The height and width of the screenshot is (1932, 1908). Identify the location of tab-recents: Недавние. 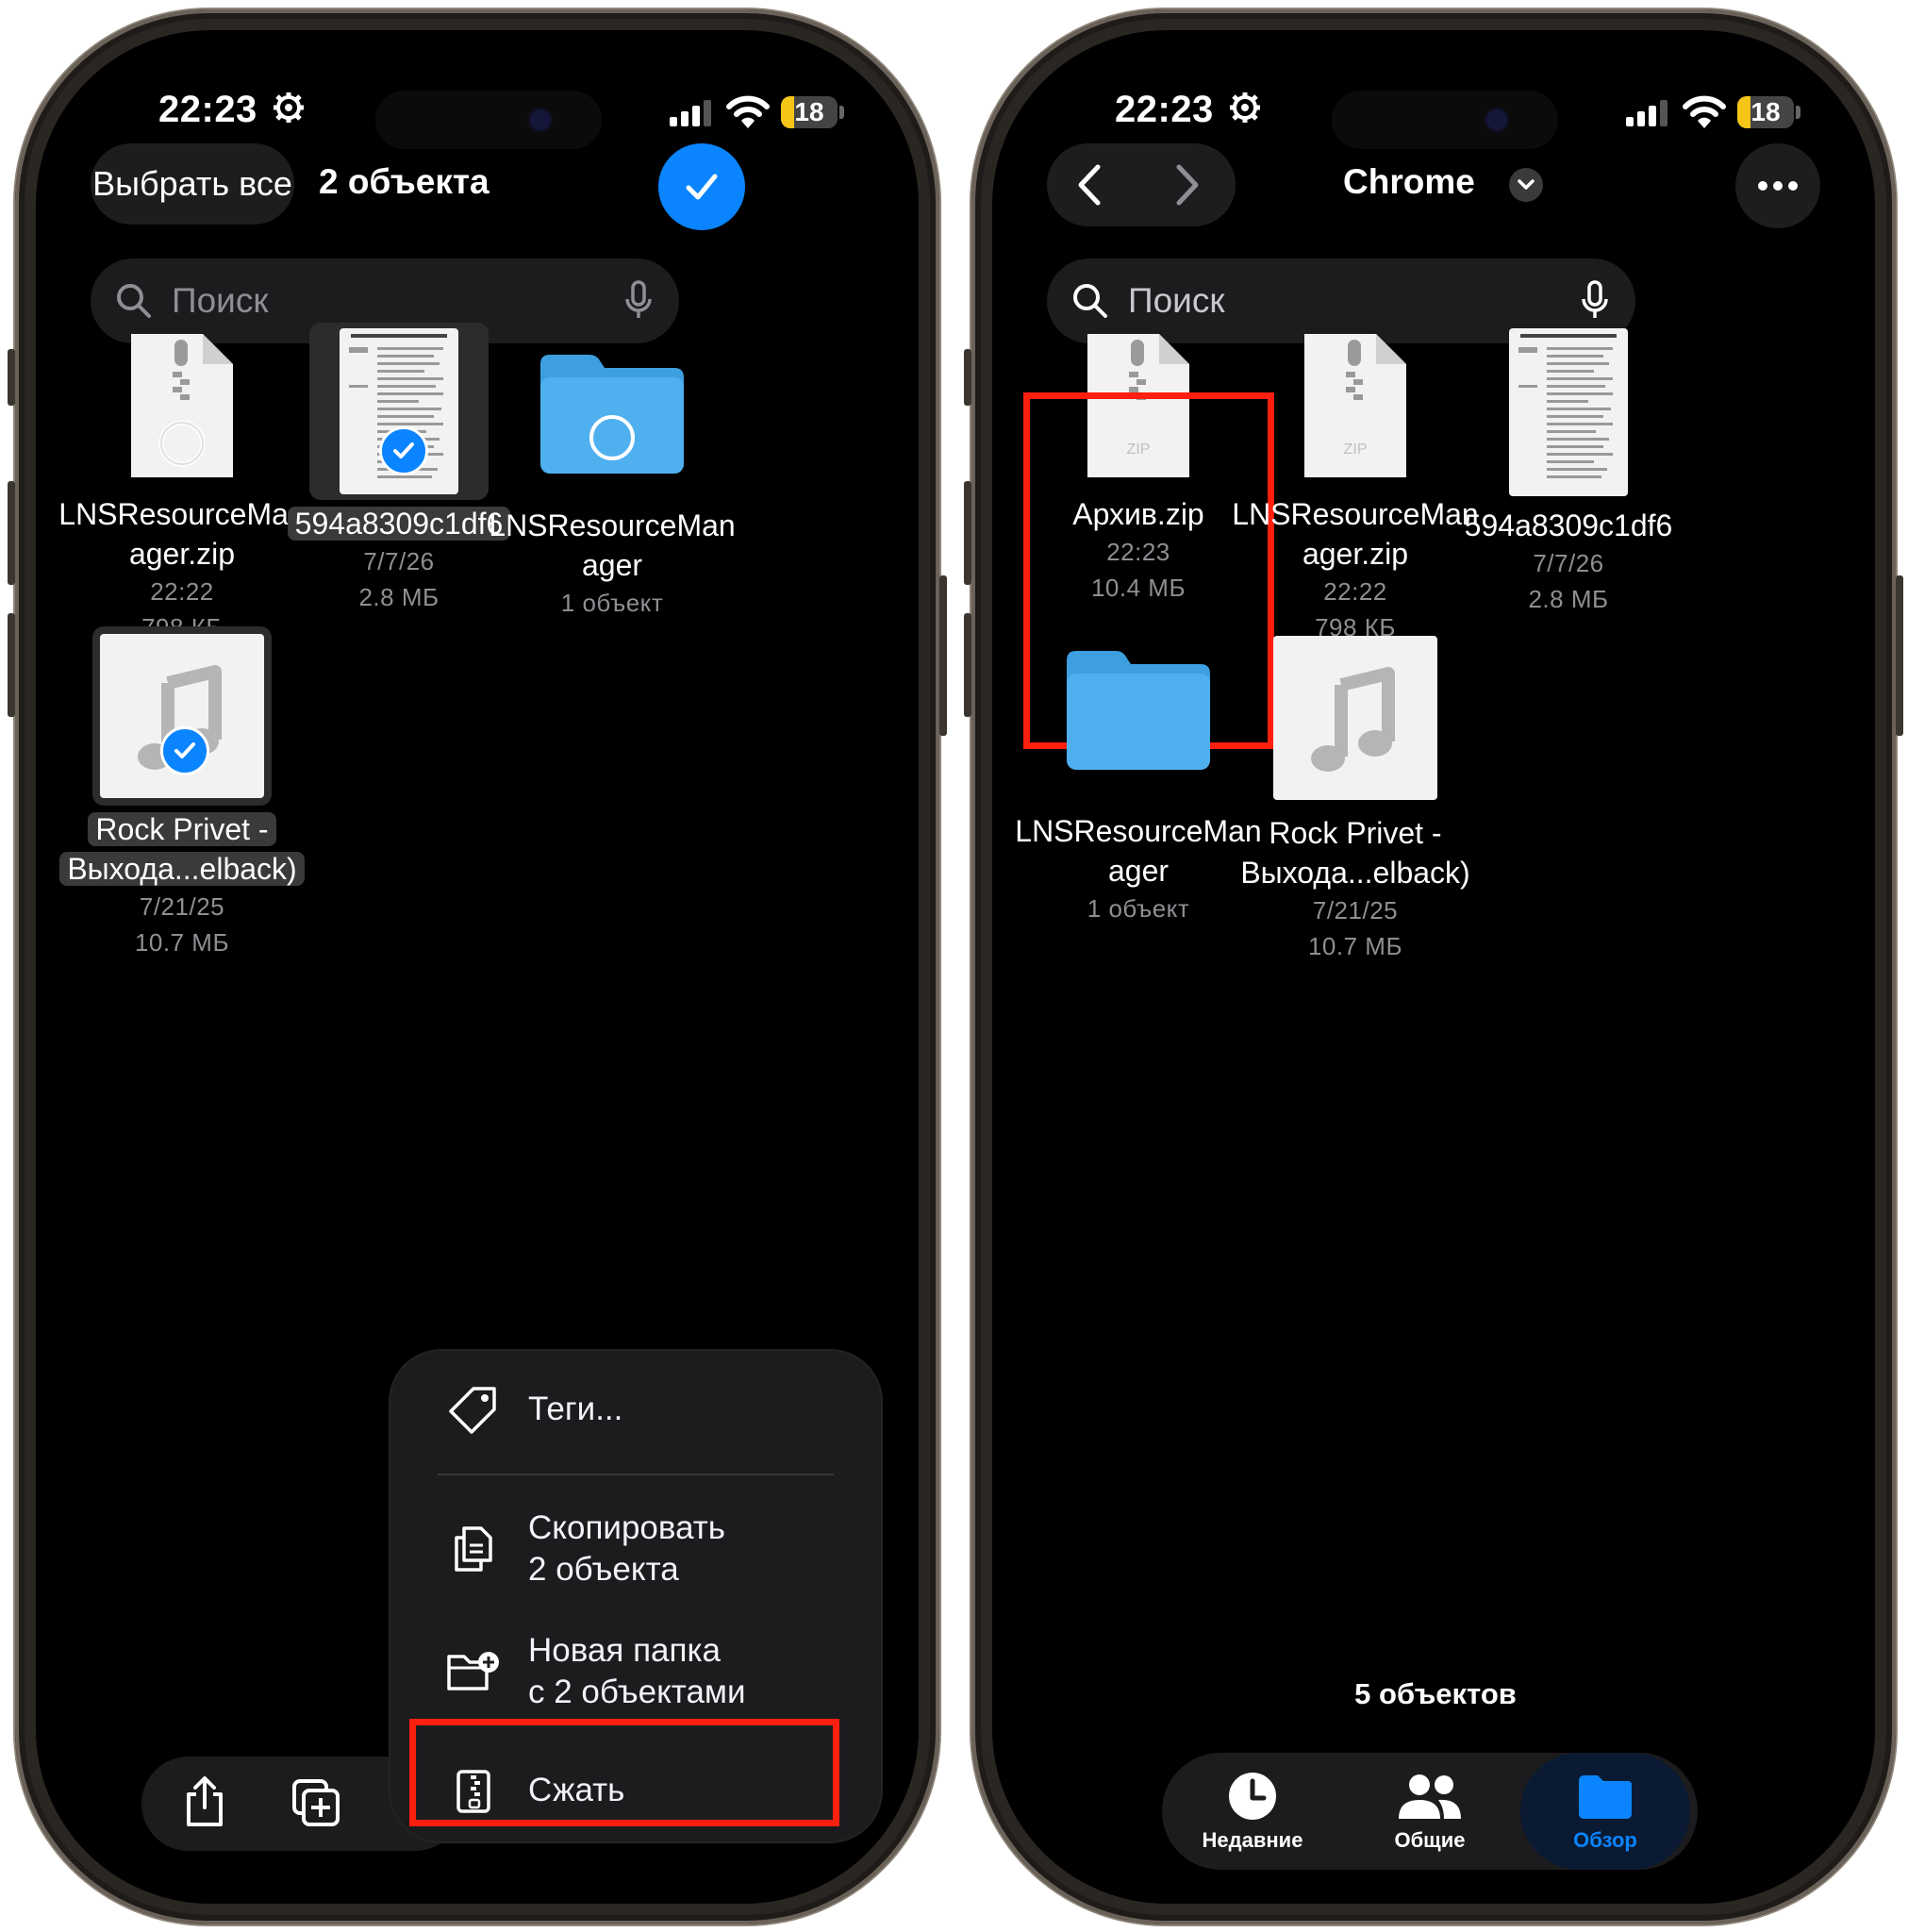
(1252, 1812).